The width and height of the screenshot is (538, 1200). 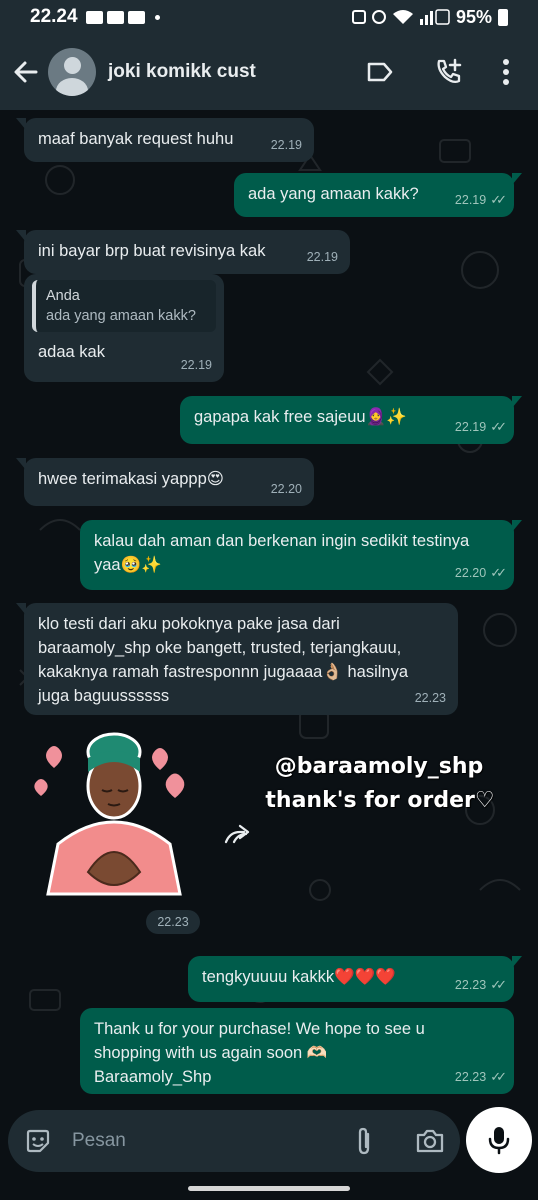 I want to click on forward-button, so click(x=239, y=835).